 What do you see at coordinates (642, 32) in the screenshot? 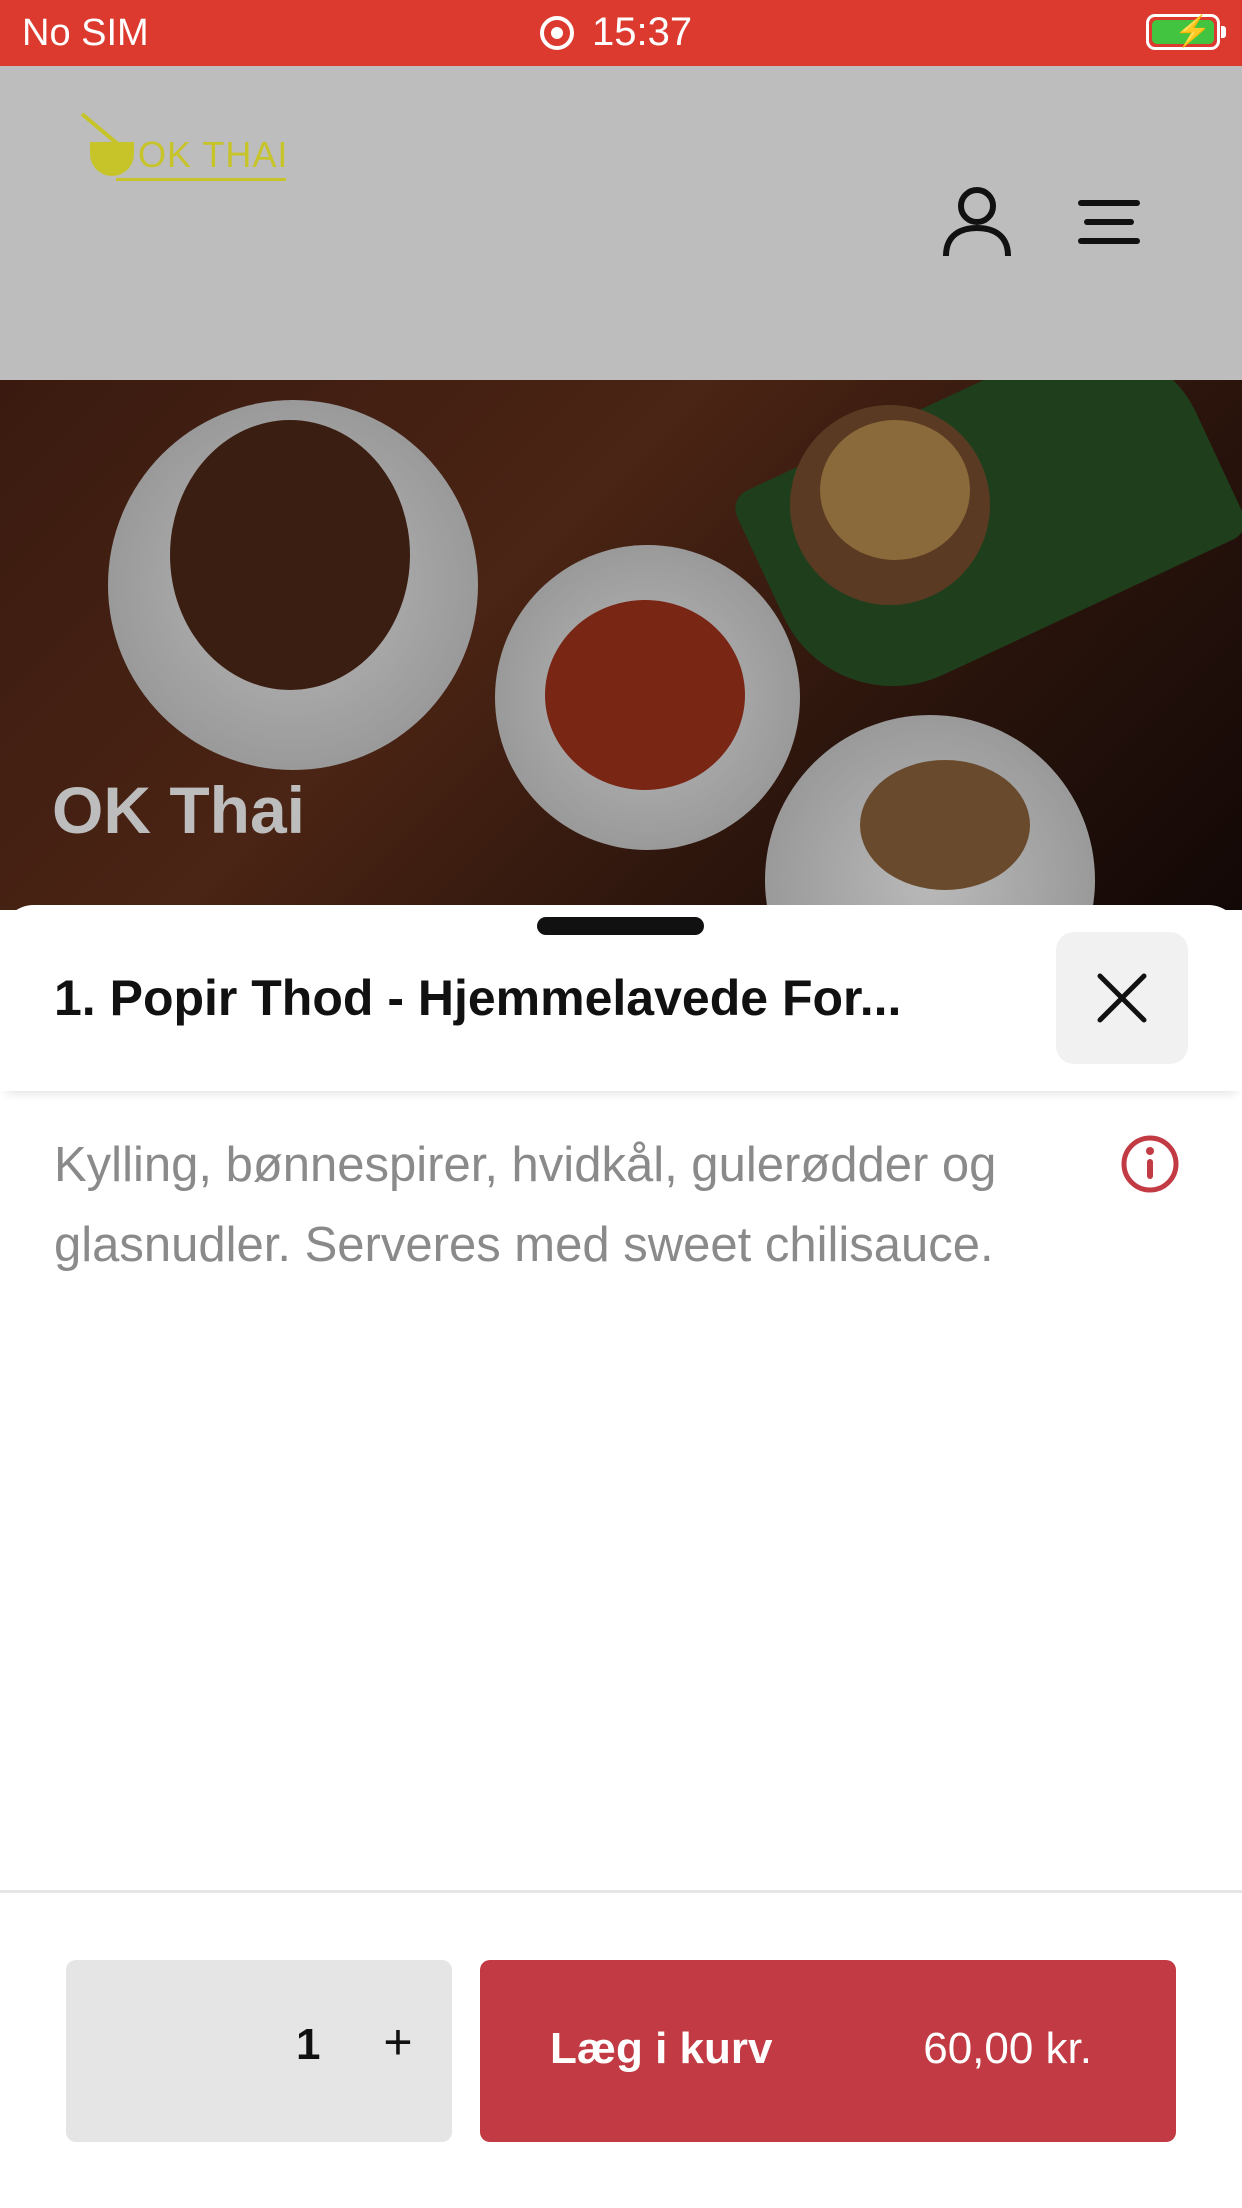
I see `clock: 15:37` at bounding box center [642, 32].